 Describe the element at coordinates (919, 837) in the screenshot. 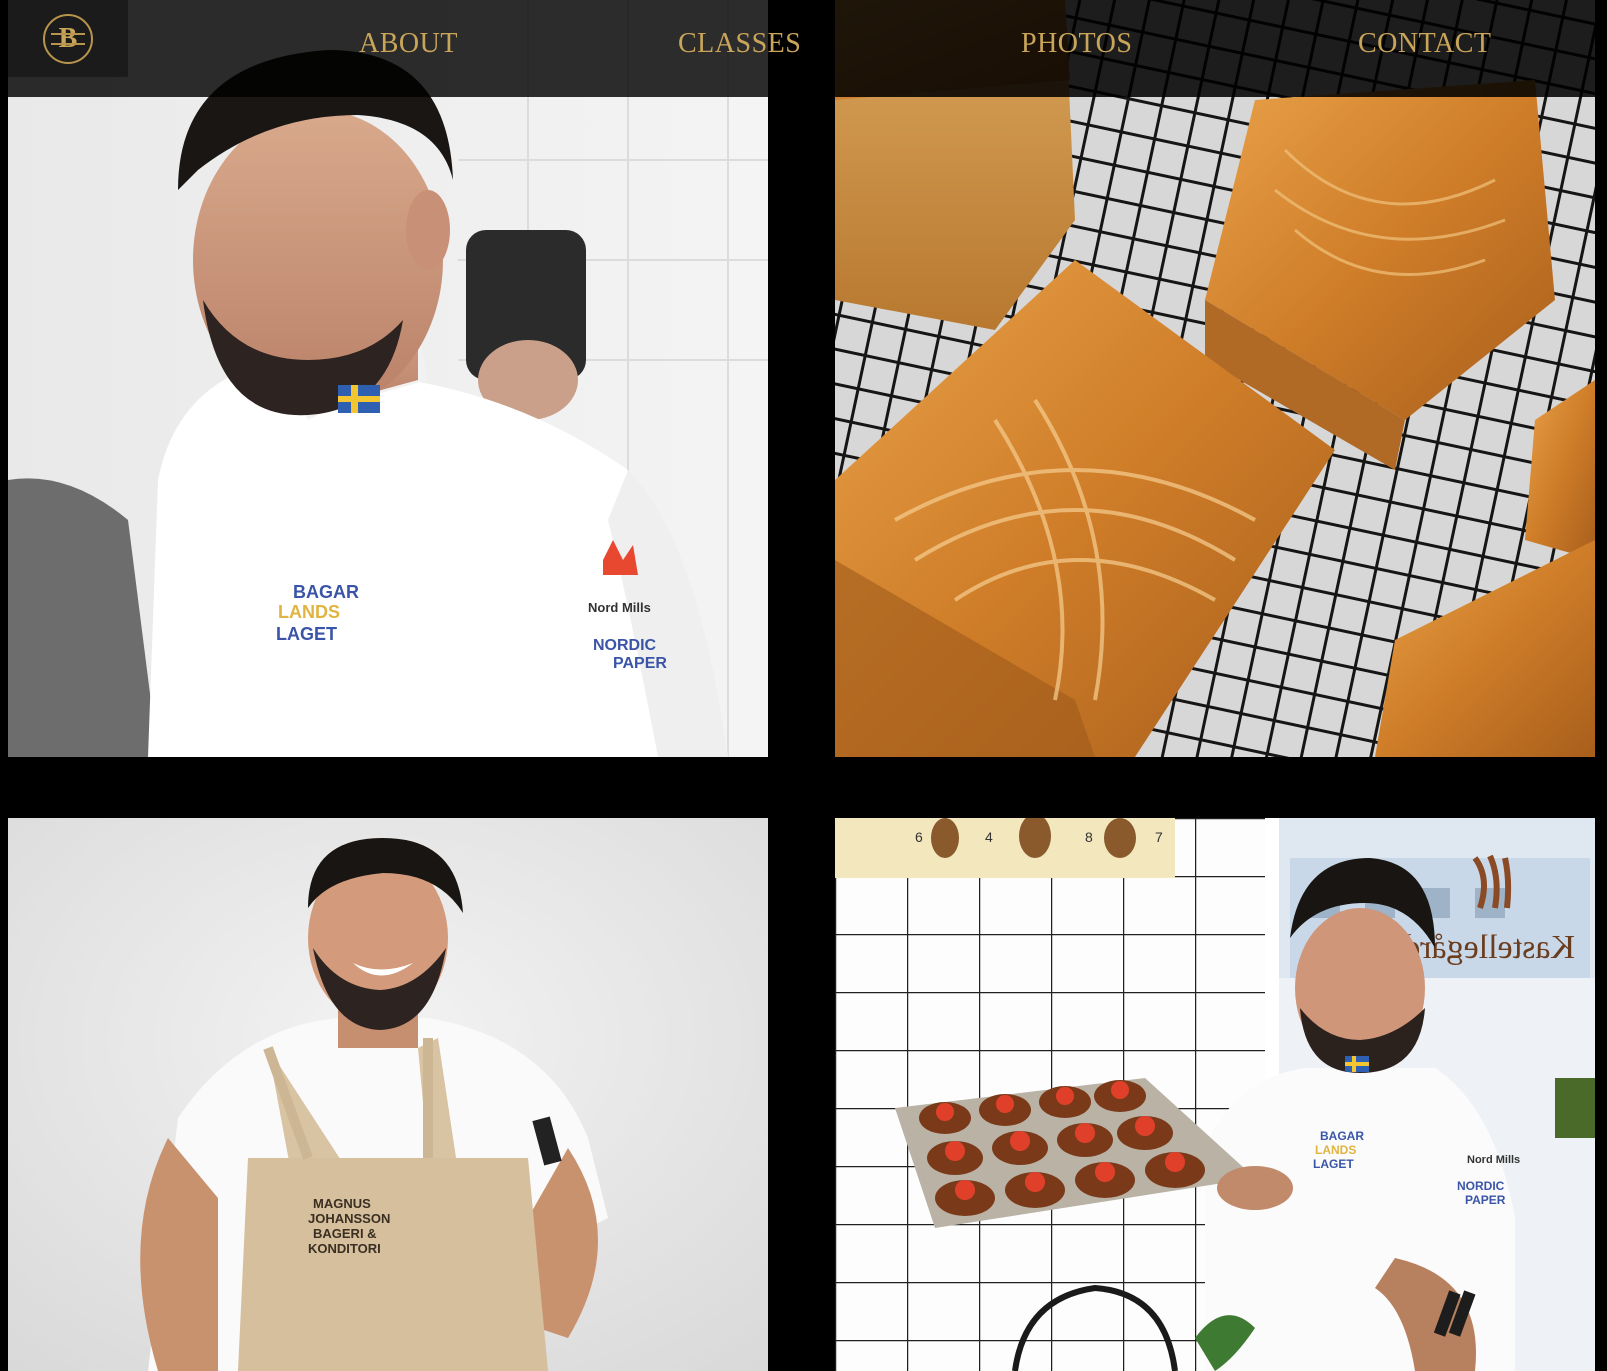

I see `svg-text: 6` at that location.